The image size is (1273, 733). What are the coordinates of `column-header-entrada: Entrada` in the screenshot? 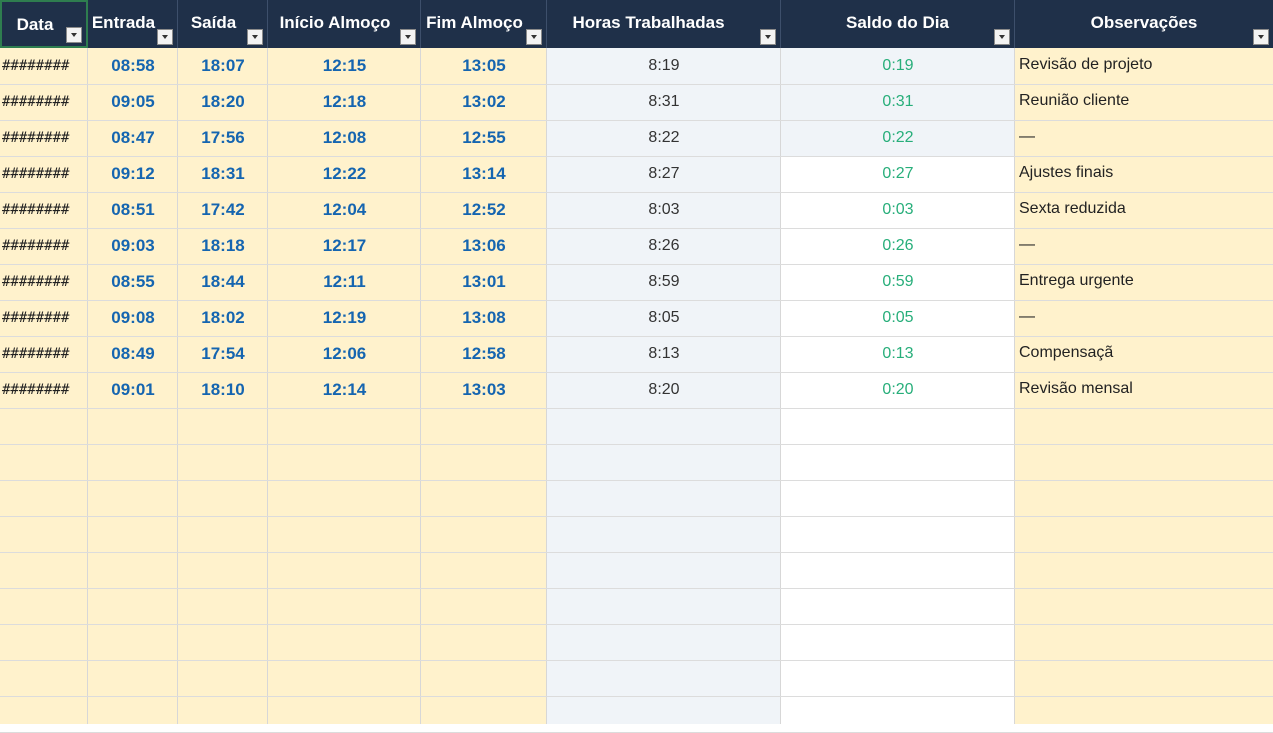 It's located at (133, 24).